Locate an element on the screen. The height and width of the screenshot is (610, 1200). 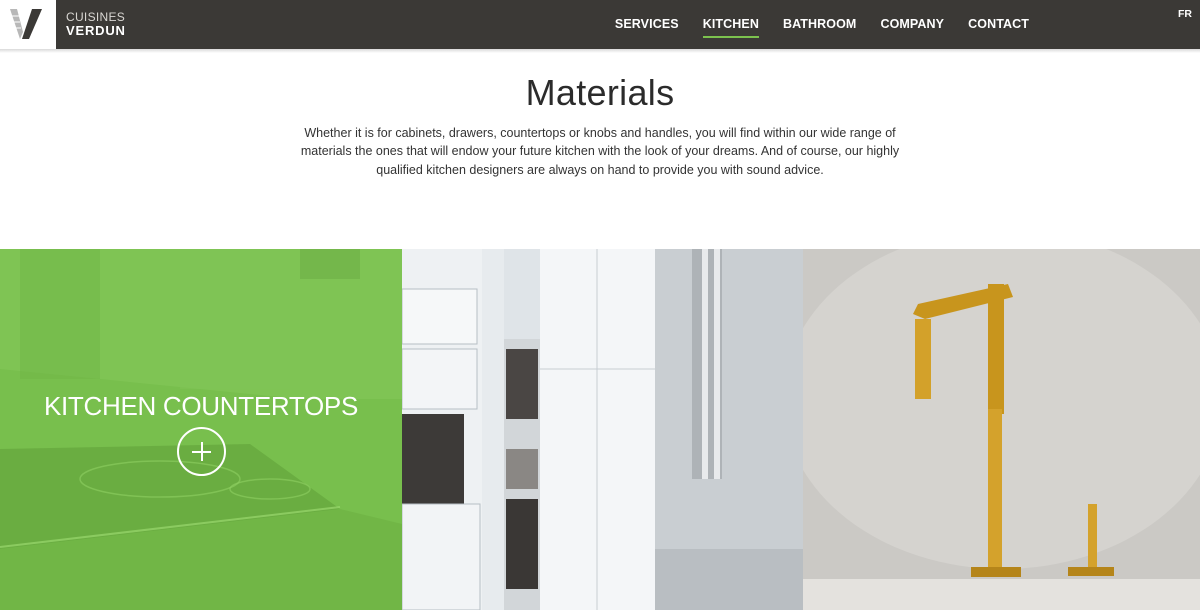
plus-circle-icon is located at coordinates (201, 451).